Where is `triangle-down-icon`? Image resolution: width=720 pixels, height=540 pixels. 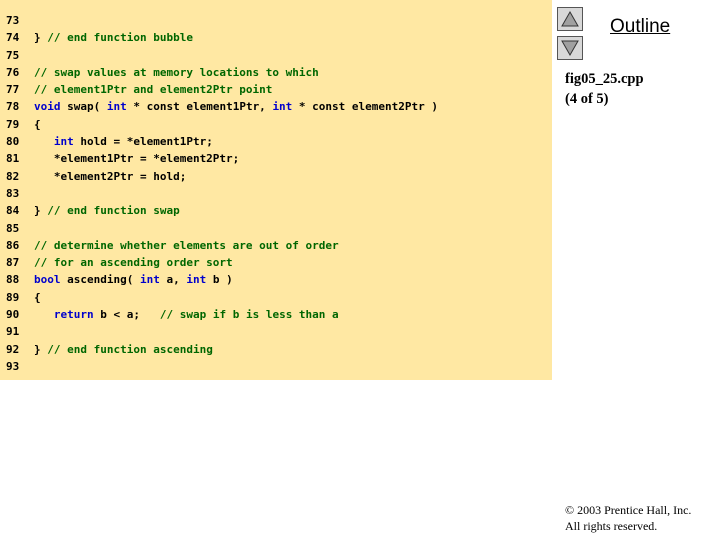
triangle-down-icon is located at coordinates (570, 48).